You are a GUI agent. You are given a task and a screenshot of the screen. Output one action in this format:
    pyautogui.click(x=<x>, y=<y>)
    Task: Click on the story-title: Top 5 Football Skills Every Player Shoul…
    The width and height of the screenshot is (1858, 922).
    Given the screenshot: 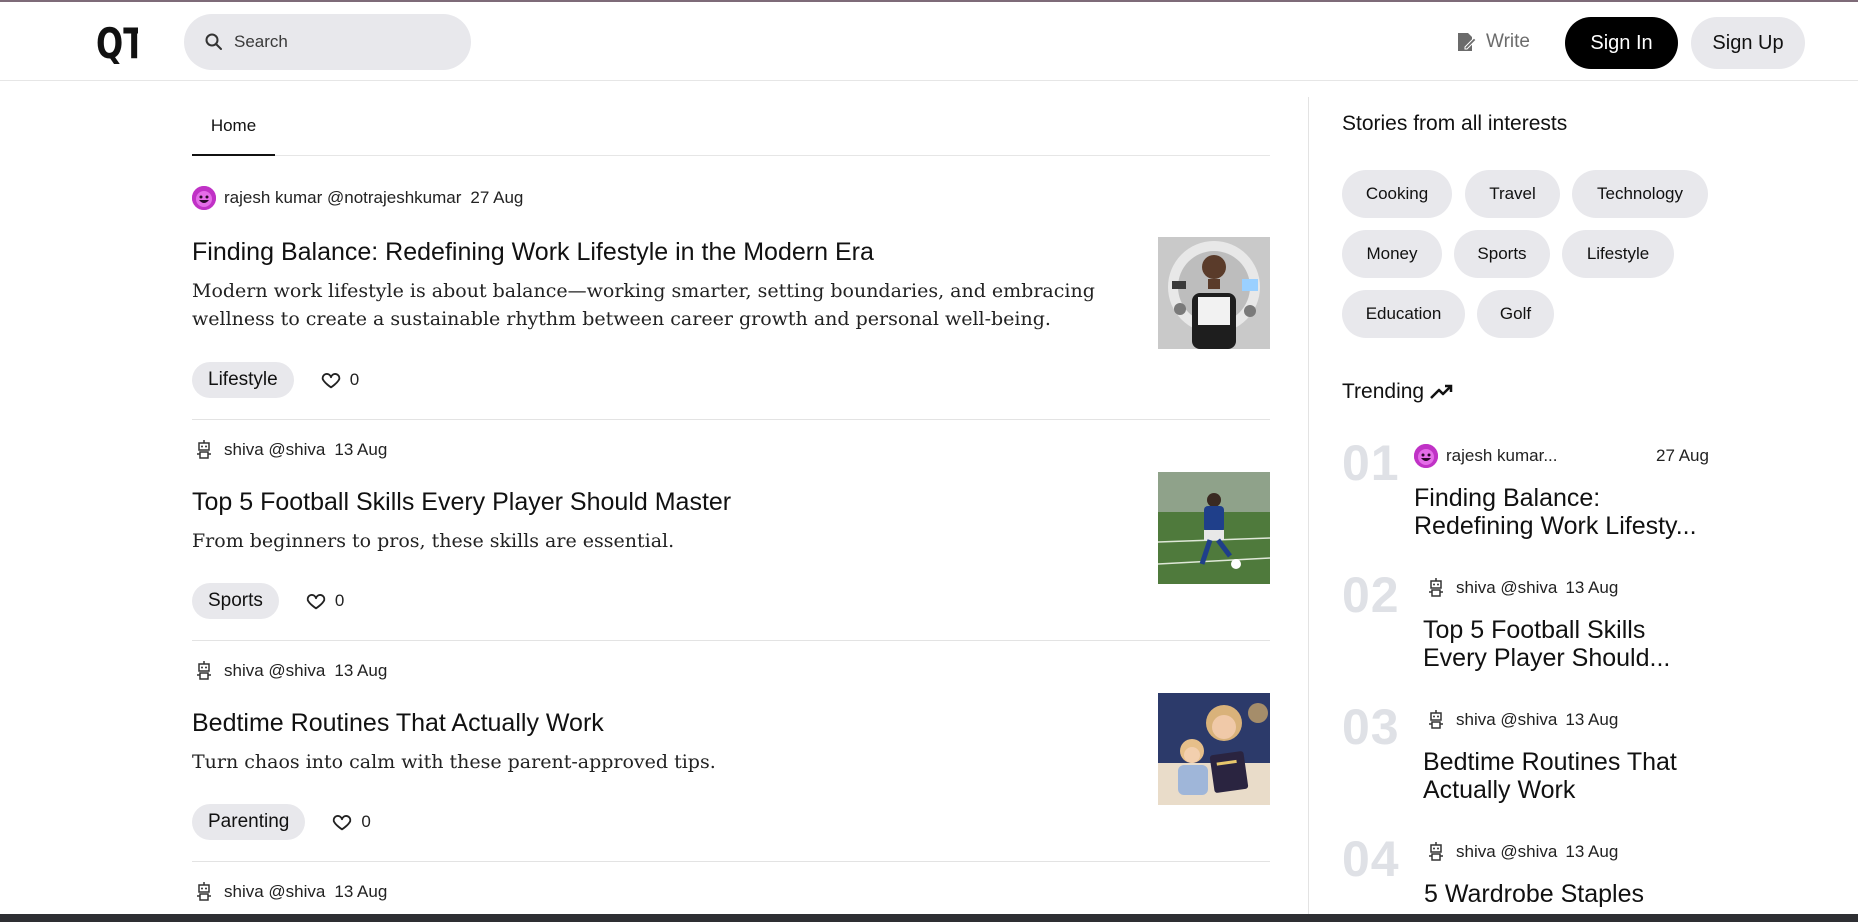 What is the action you would take?
    pyautogui.click(x=461, y=502)
    